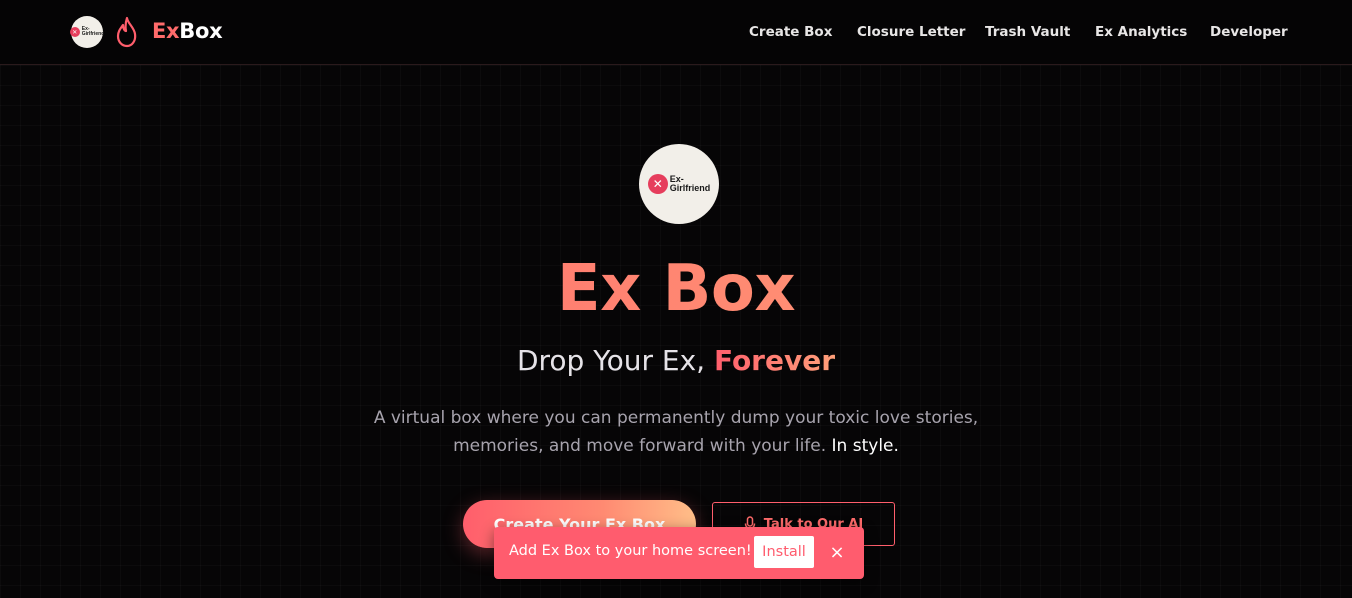 The width and height of the screenshot is (1352, 598). I want to click on install-toast-message: Add Ex Box to your home screen!, so click(630, 551).